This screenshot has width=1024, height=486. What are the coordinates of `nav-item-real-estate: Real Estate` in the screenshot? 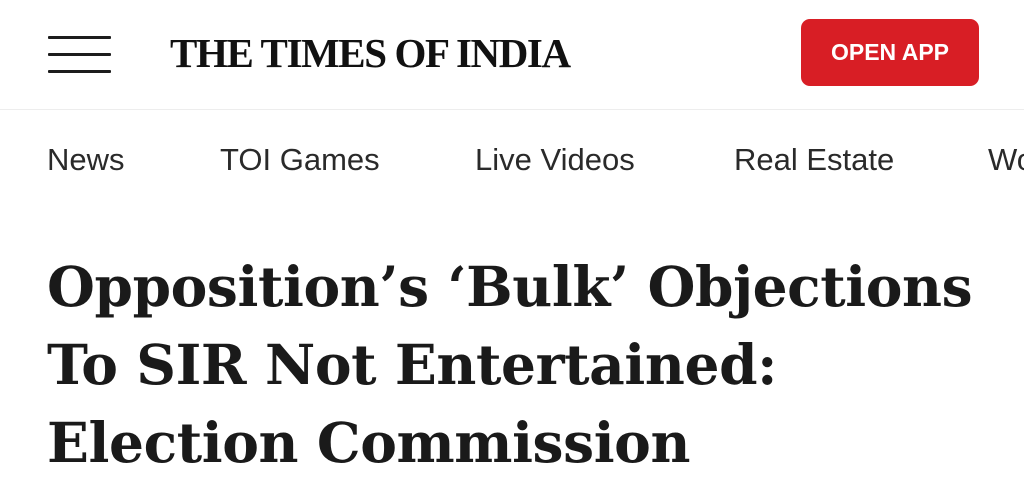 It's located at (814, 160).